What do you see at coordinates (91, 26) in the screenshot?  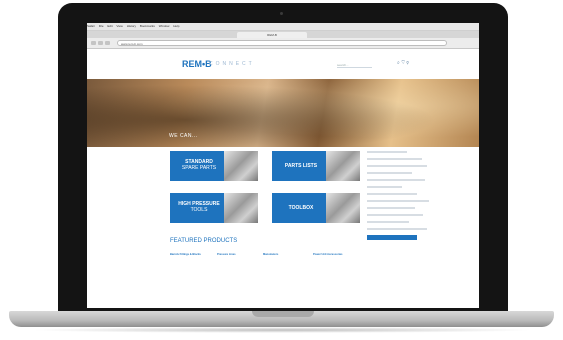 I see `menu-item: Safari` at bounding box center [91, 26].